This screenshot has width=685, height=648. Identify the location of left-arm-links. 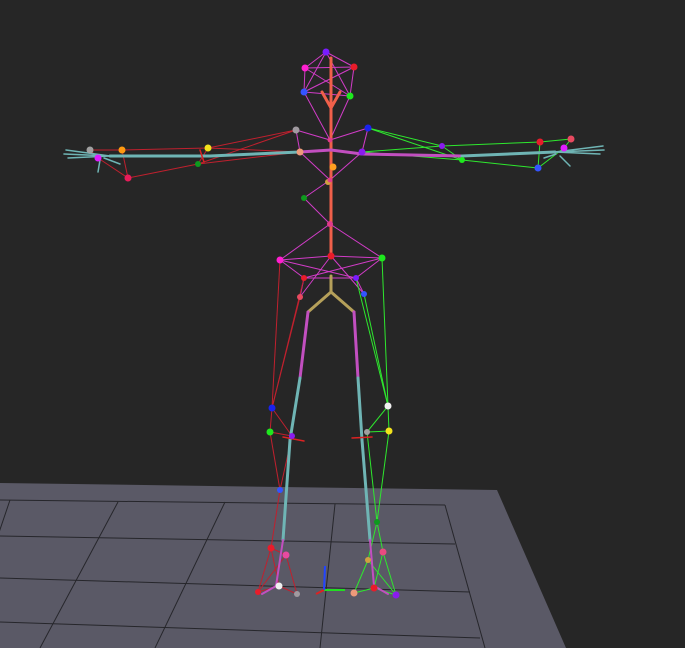
(466, 148).